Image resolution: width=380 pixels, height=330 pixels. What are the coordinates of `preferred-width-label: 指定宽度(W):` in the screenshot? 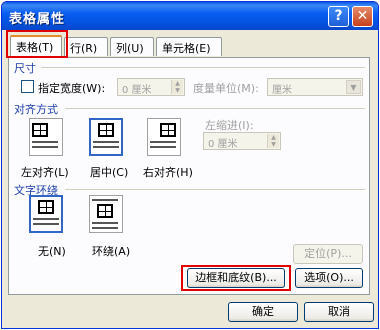 It's located at (72, 88).